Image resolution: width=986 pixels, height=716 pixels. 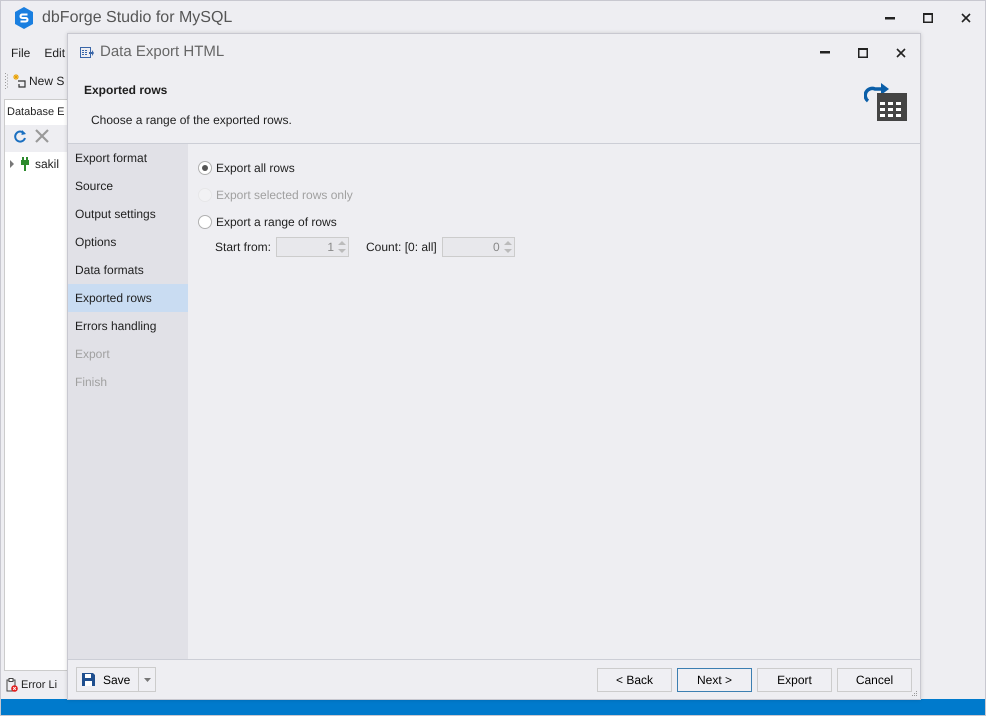 What do you see at coordinates (162, 52) in the screenshot?
I see `dialog-title: Data Export HTML` at bounding box center [162, 52].